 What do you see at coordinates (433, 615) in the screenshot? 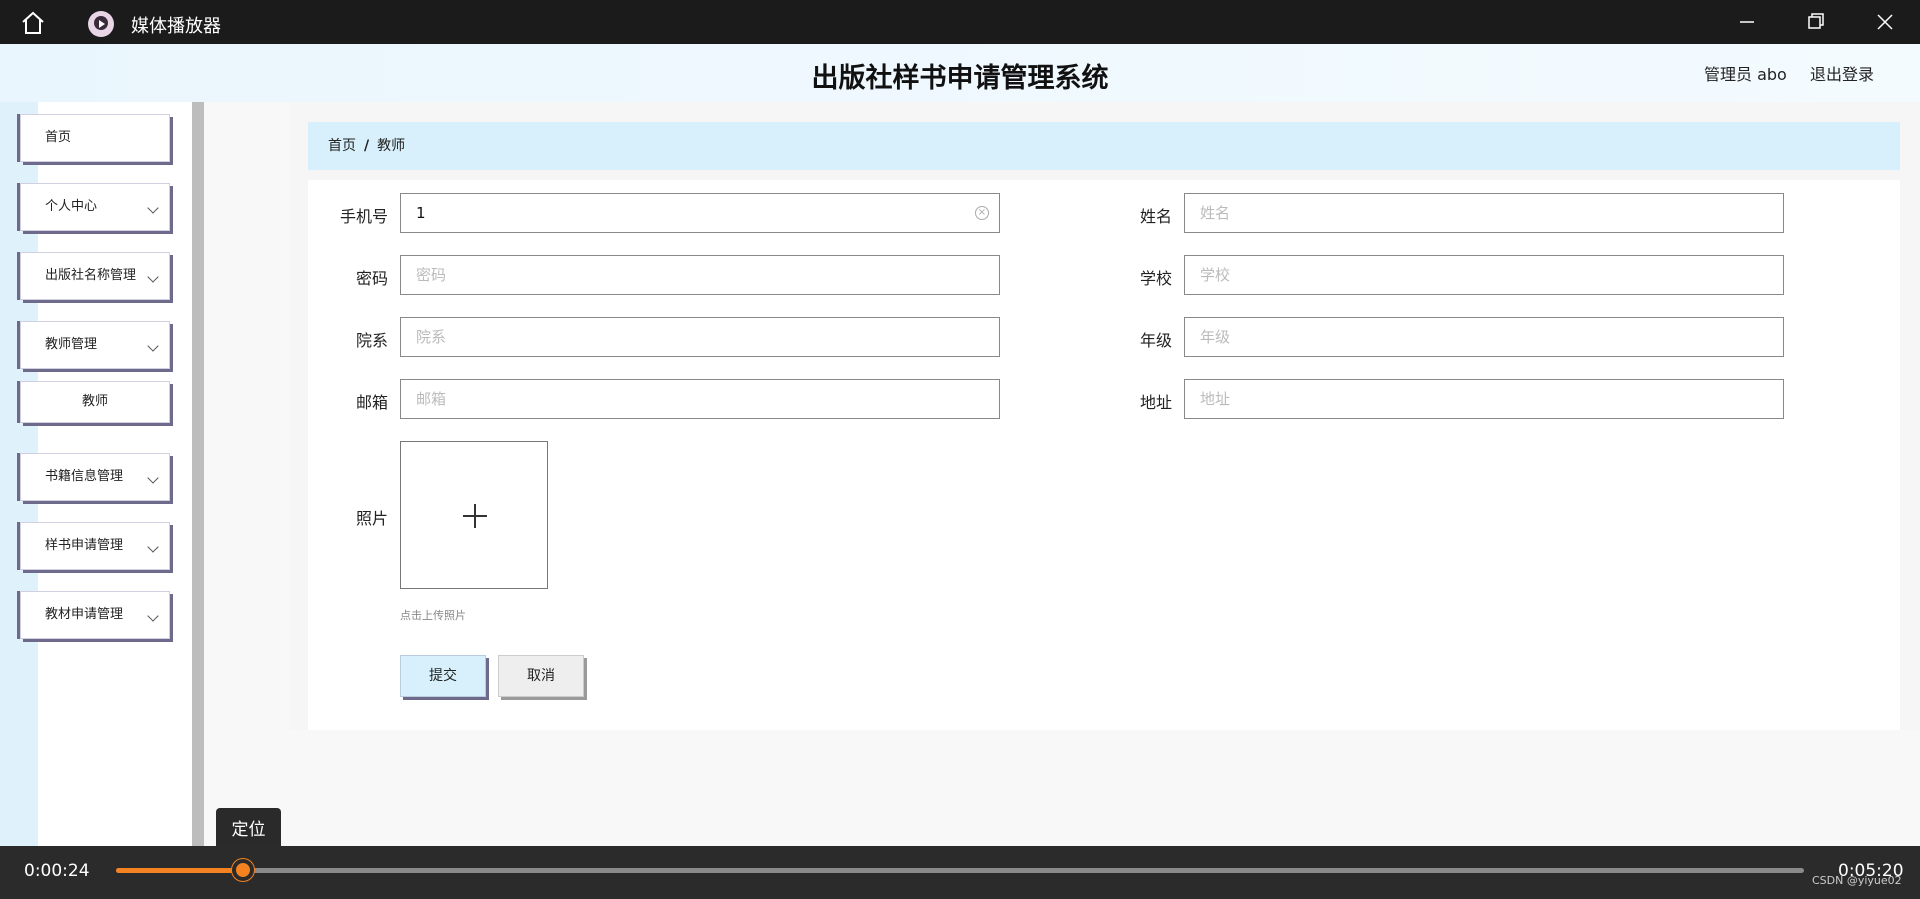
I see `photo-upload-hint: 点击上传照片` at bounding box center [433, 615].